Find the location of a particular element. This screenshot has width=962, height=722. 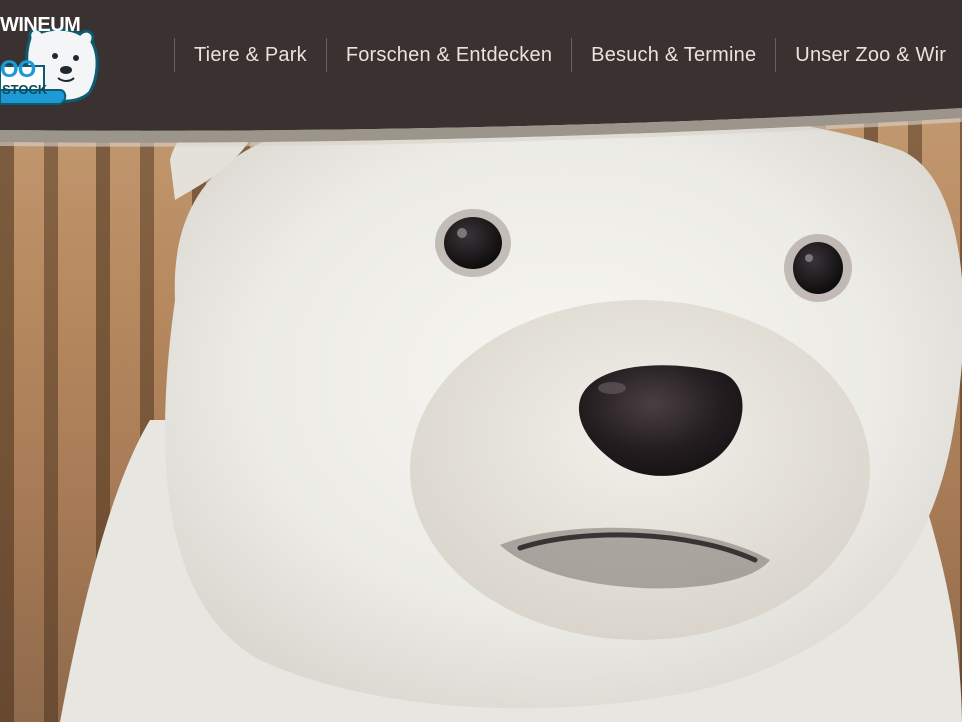

zoo-logo: WINEUM OO STOCK is located at coordinates (55, 58).